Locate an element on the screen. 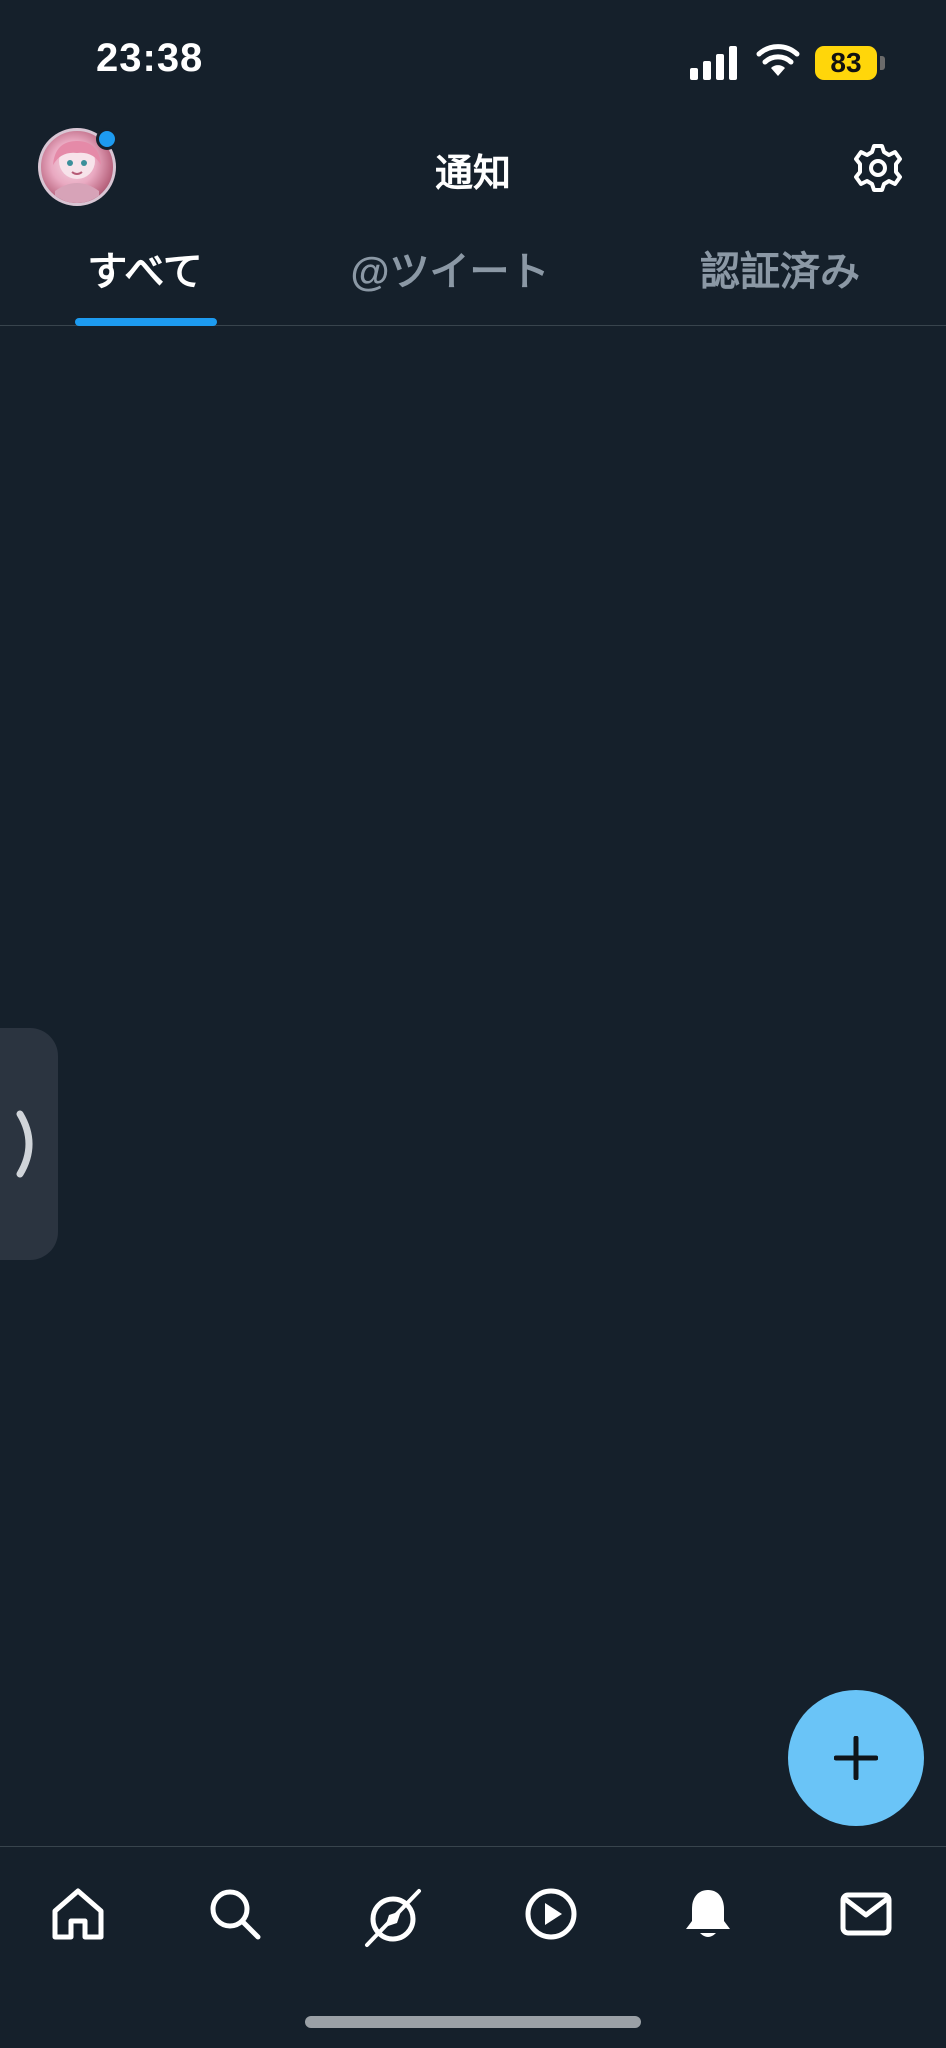  wifi-icon is located at coordinates (778, 60).